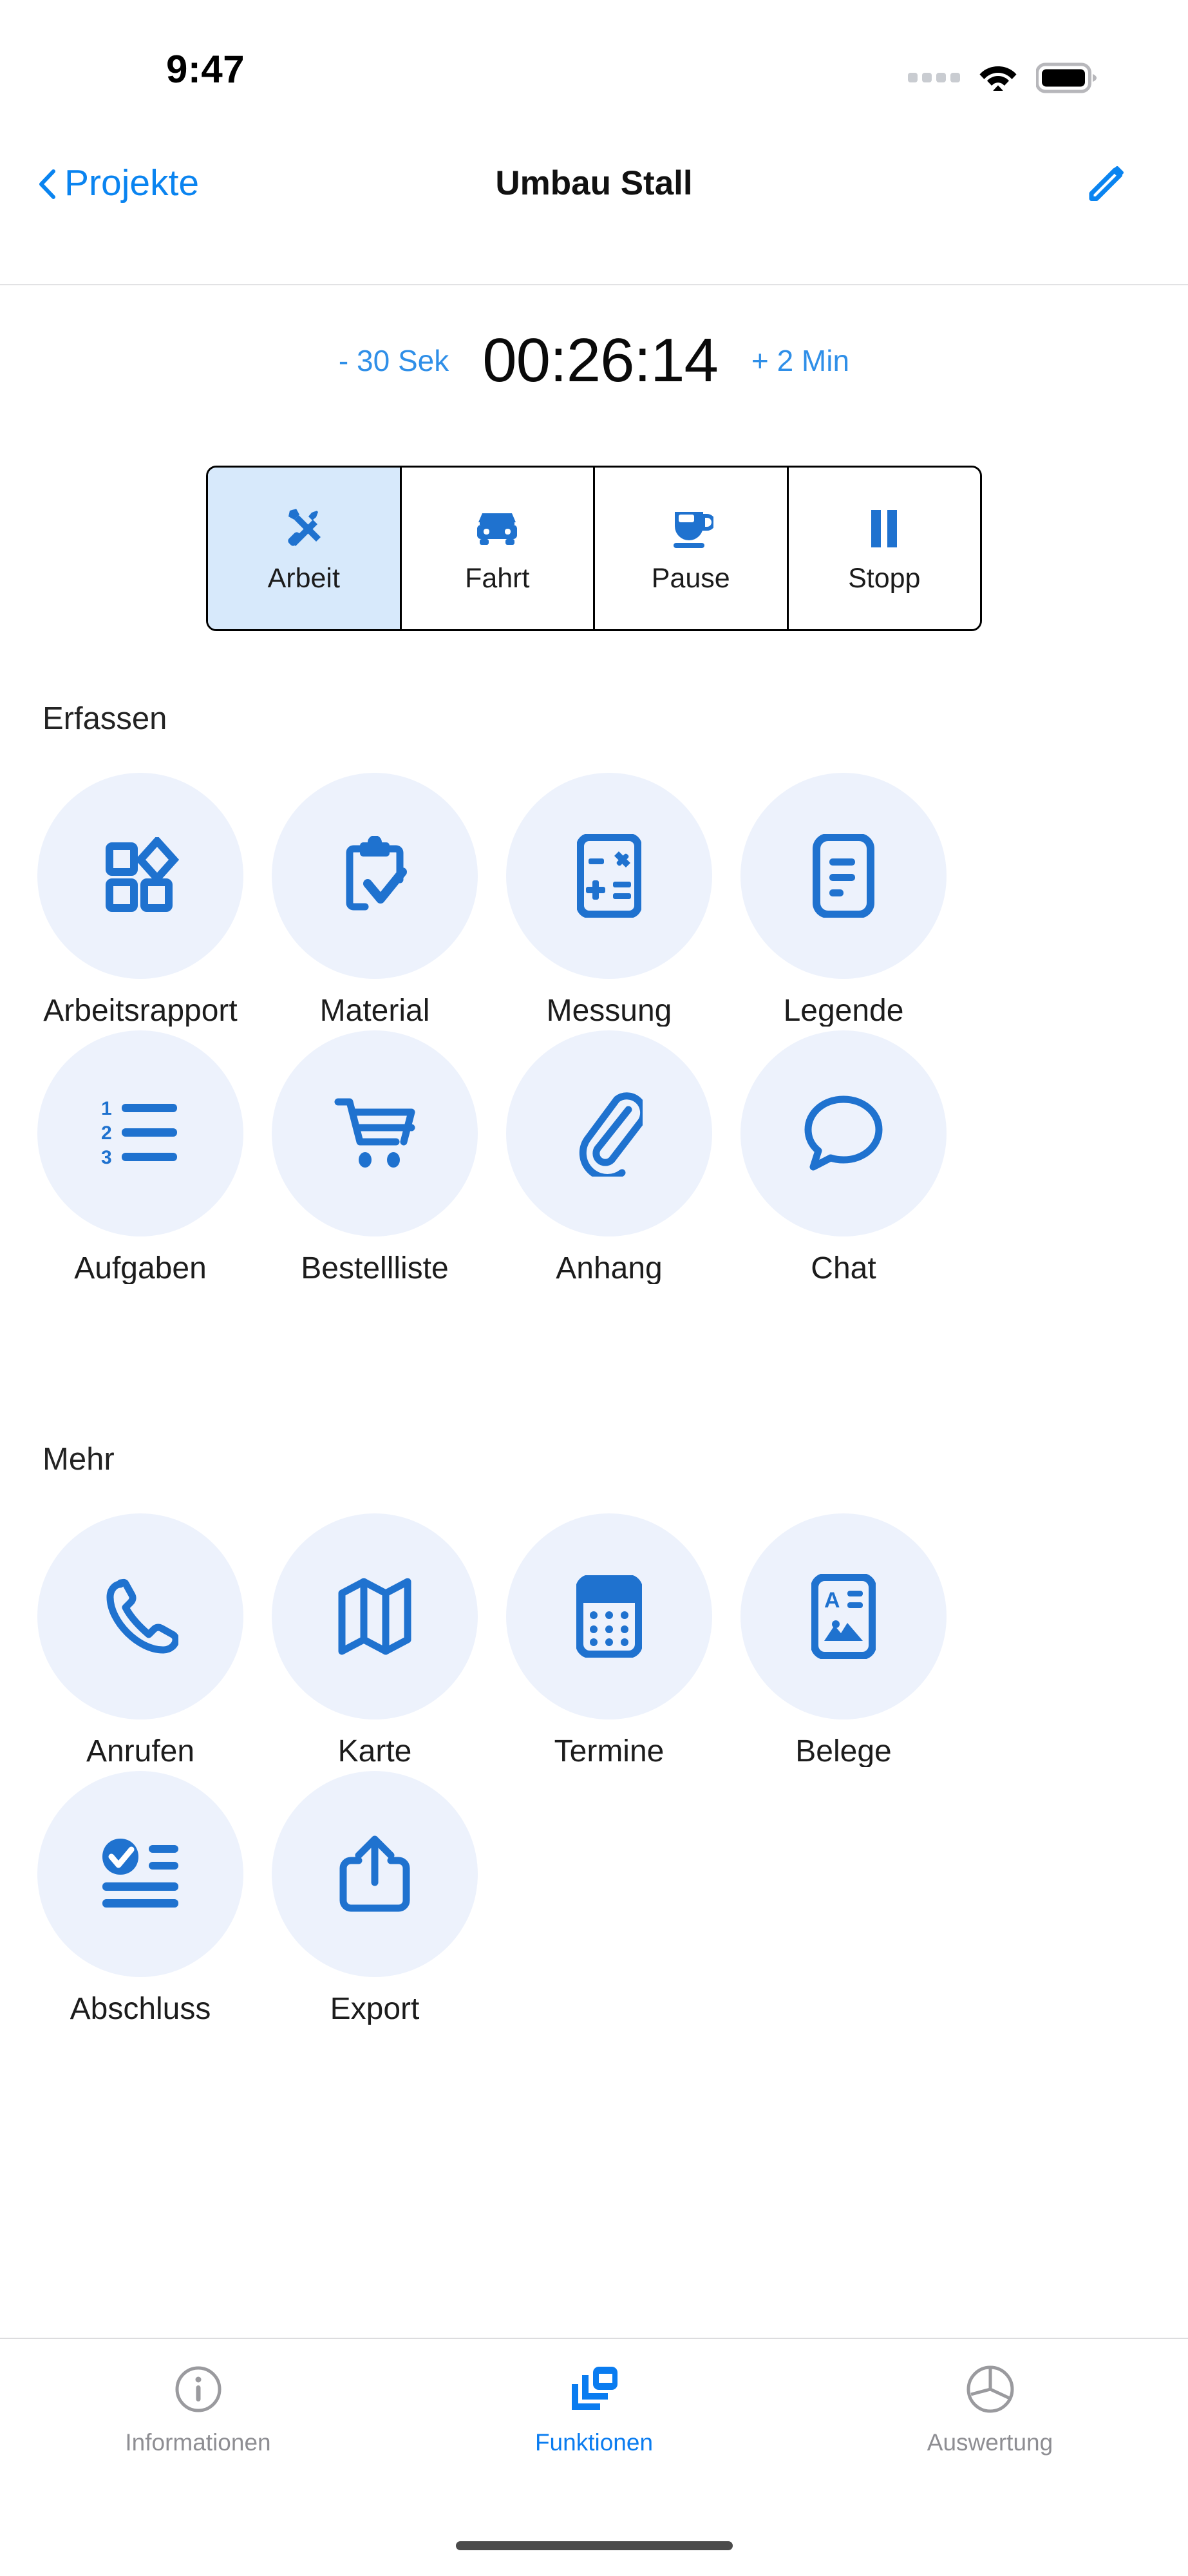 This screenshot has width=1188, height=2576. I want to click on tile-belege: A Belege, so click(843, 1640).